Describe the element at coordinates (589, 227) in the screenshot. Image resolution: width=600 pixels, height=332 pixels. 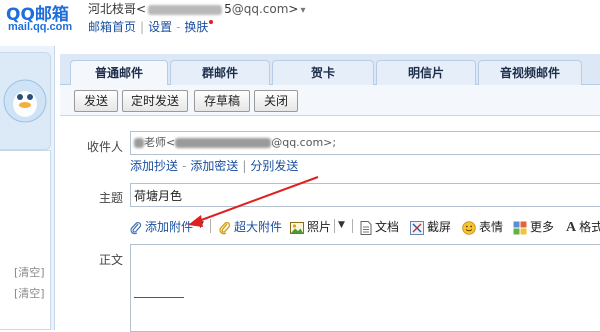
I see `format-label: 格式` at that location.